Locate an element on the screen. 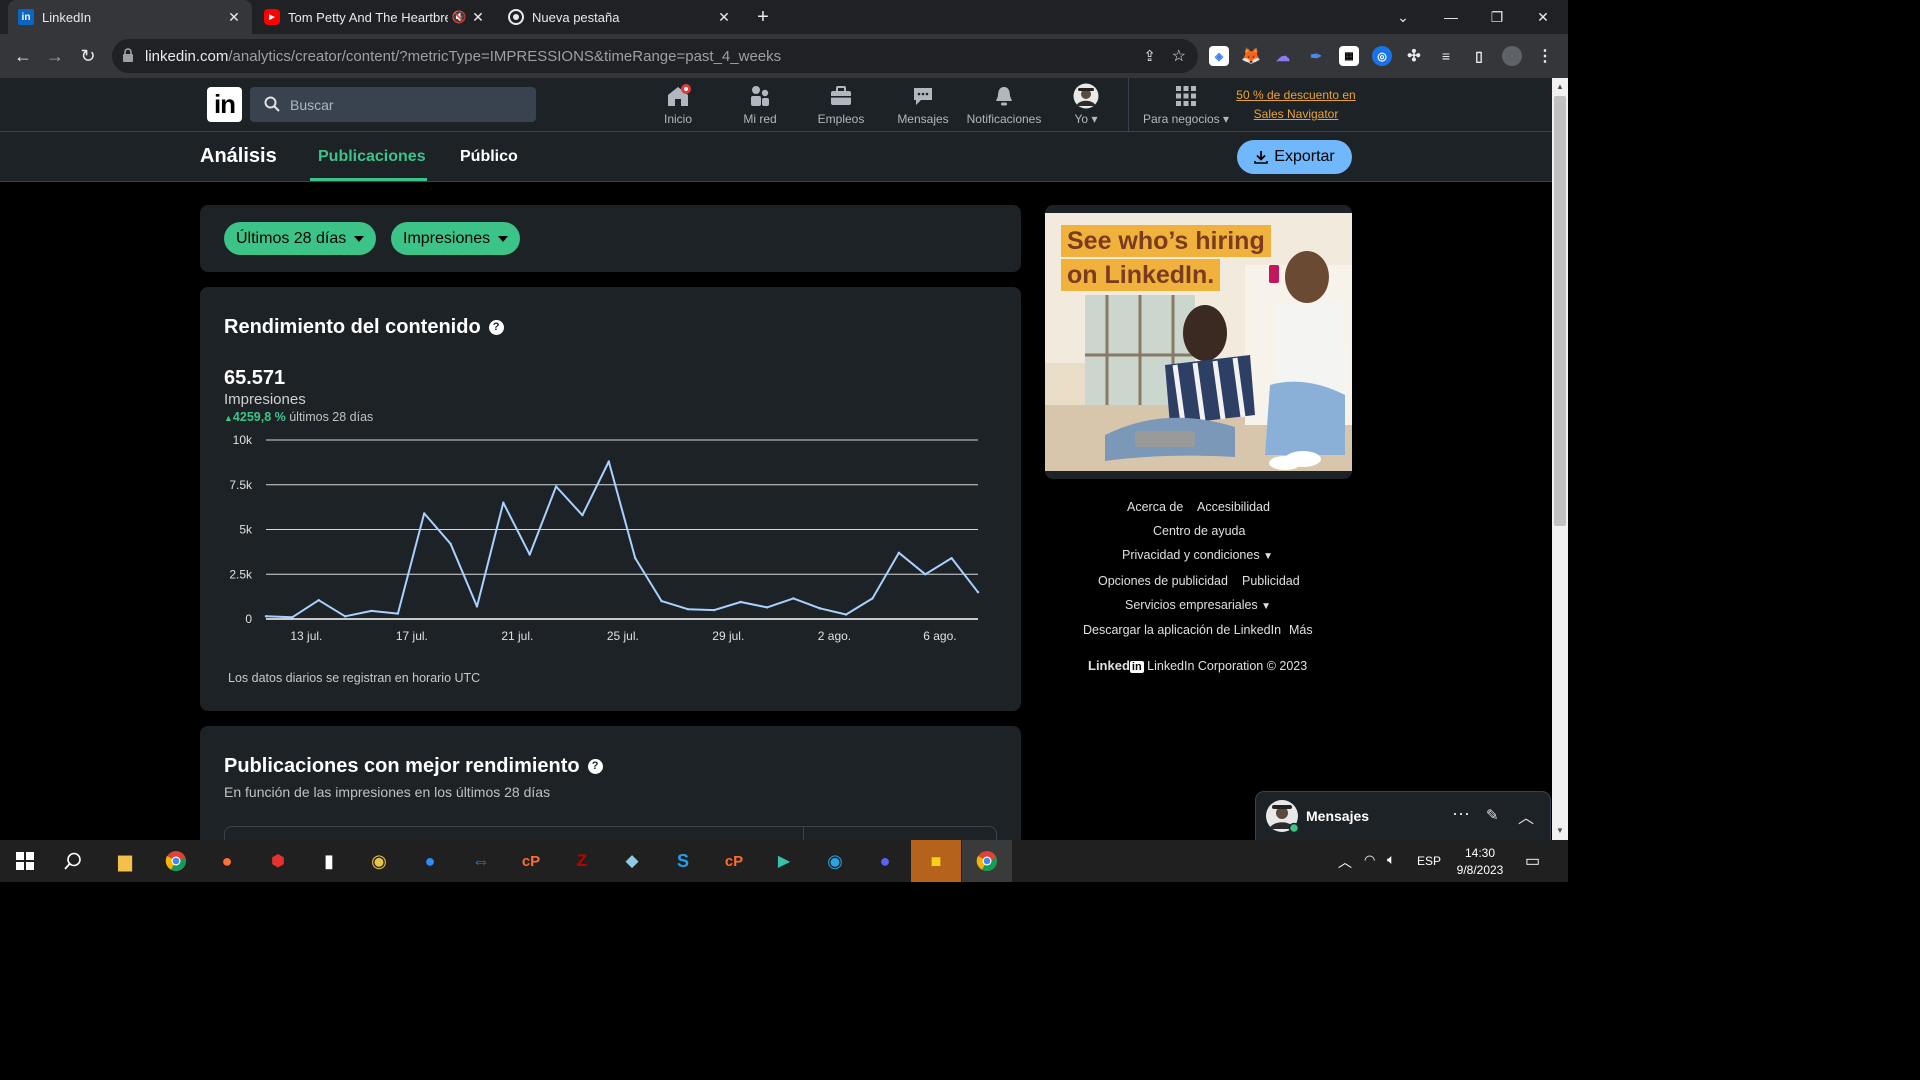 Image resolution: width=1920 pixels, height=1080 pixels. extension-feather-icon: ✒ is located at coordinates (1316, 56).